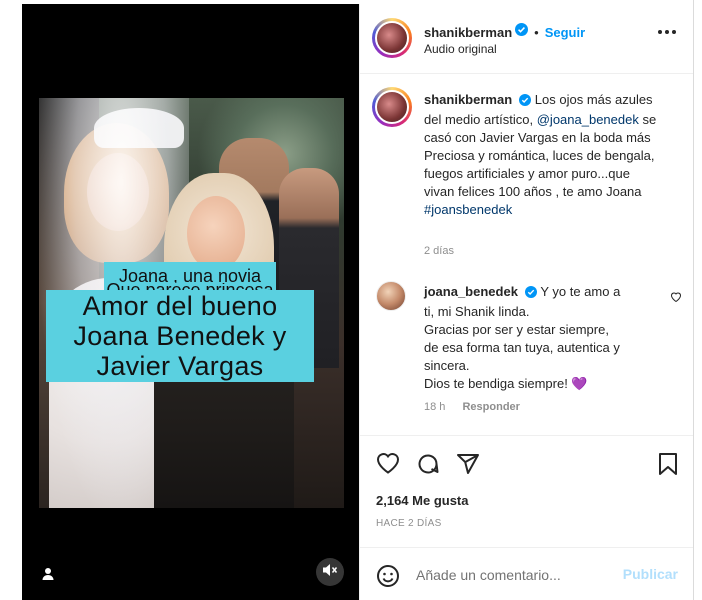 The height and width of the screenshot is (600, 702). What do you see at coordinates (588, 119) in the screenshot?
I see `mention-link: @joana_benedek` at bounding box center [588, 119].